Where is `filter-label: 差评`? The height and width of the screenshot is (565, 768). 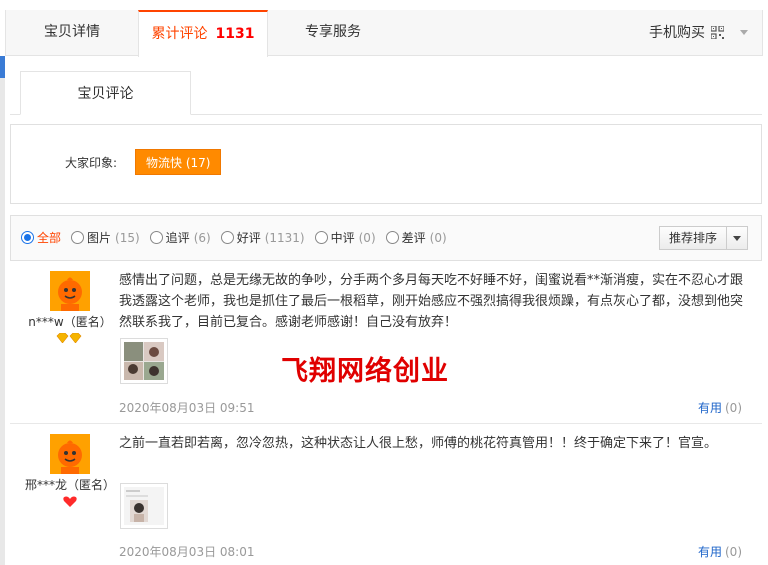
filter-label: 差评 is located at coordinates (413, 238).